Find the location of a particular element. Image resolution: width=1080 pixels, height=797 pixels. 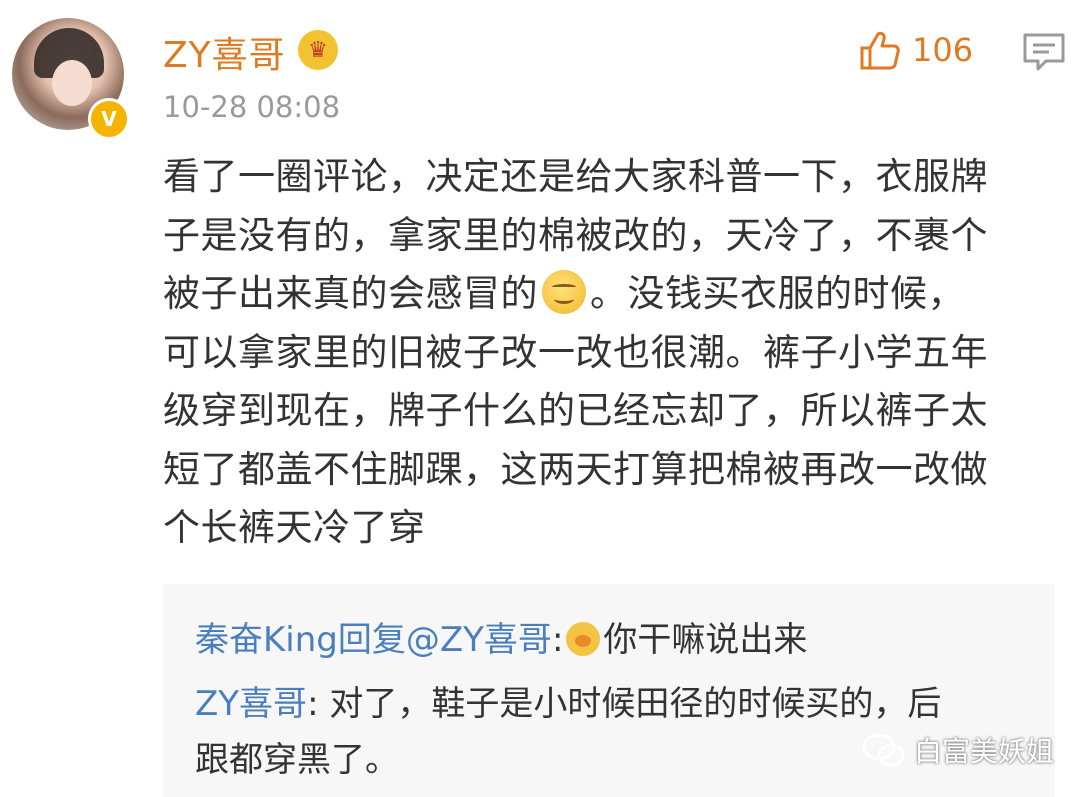

reply-author-link: 秦奋King回复@ZY喜哥 is located at coordinates (373, 640).